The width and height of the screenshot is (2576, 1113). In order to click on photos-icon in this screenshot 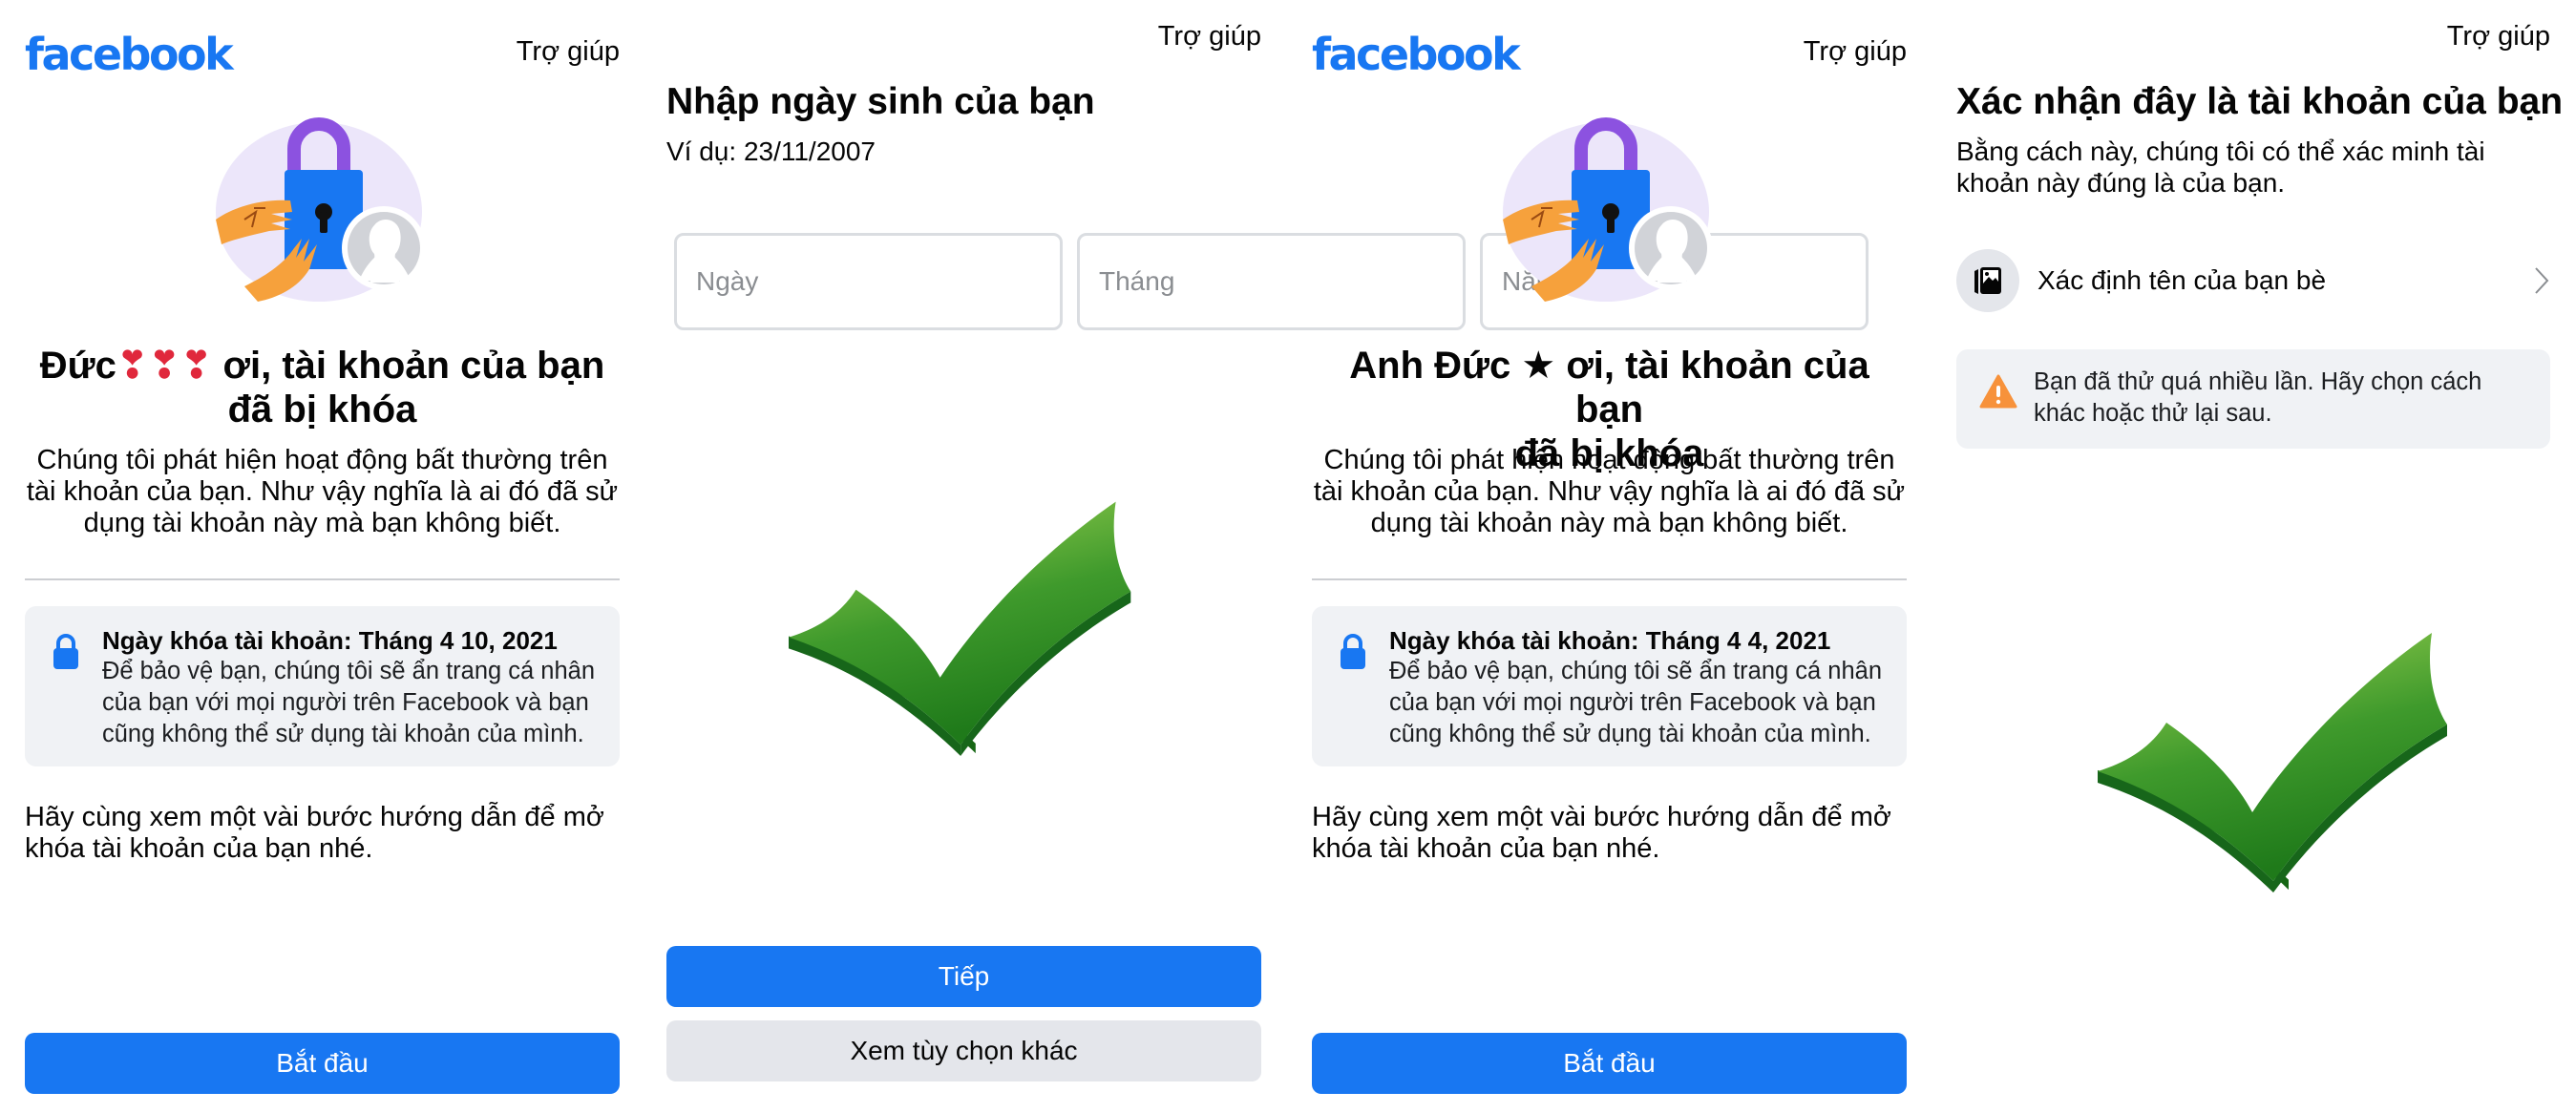, I will do `click(1987, 281)`.